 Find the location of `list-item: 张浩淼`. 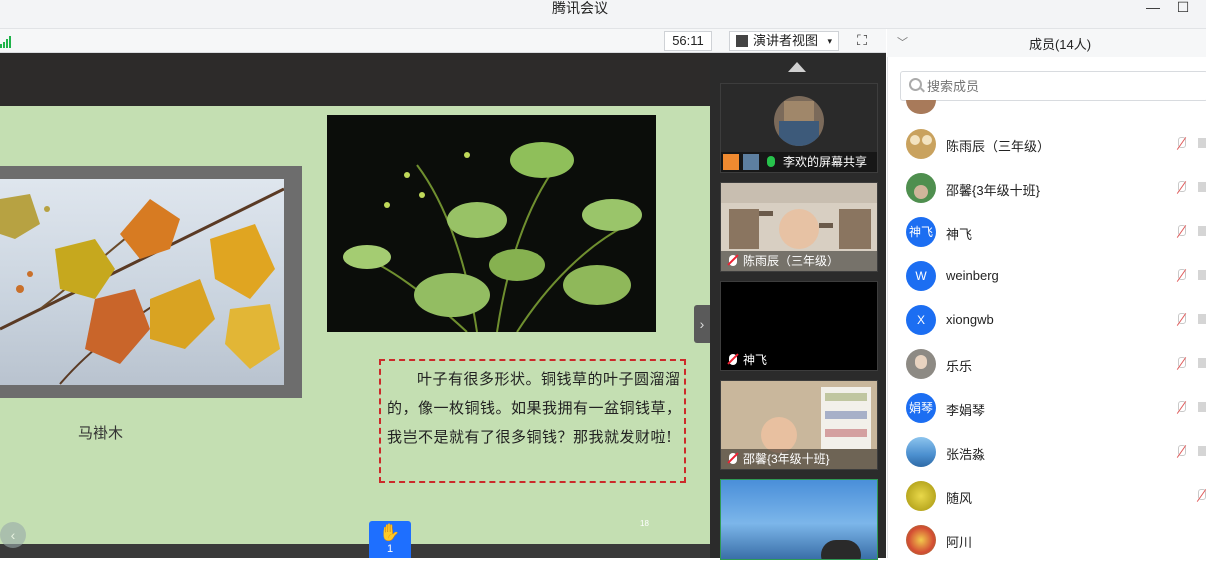

list-item: 张浩淼 is located at coordinates (1046, 453).